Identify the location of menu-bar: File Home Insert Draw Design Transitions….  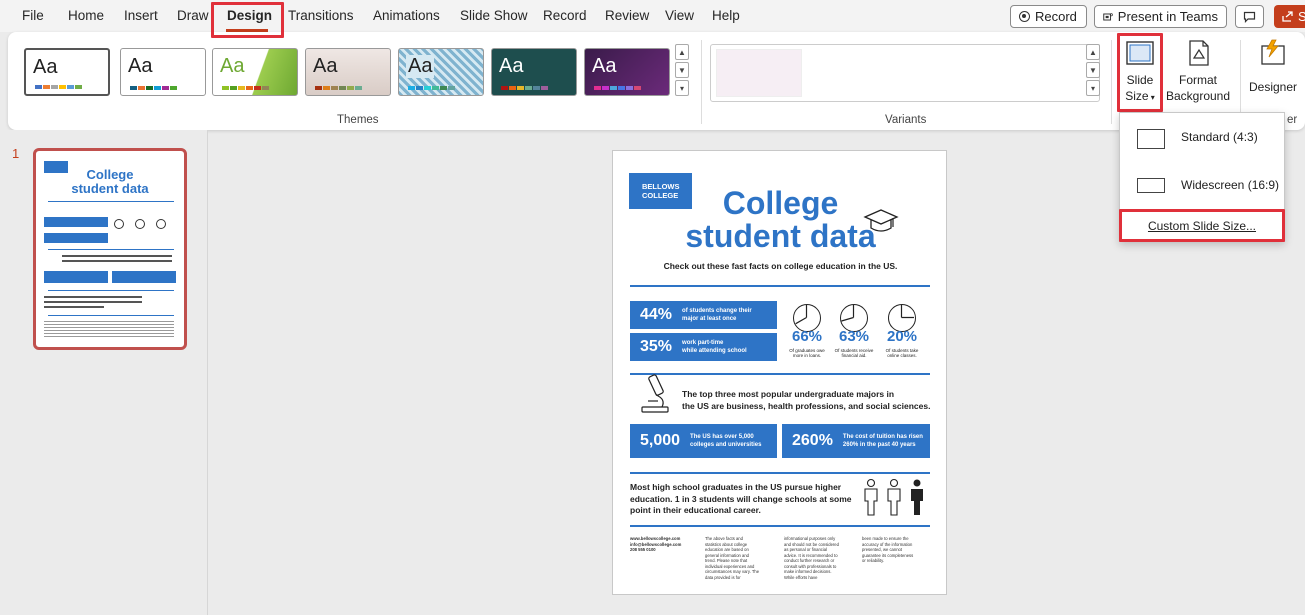
(652, 16).